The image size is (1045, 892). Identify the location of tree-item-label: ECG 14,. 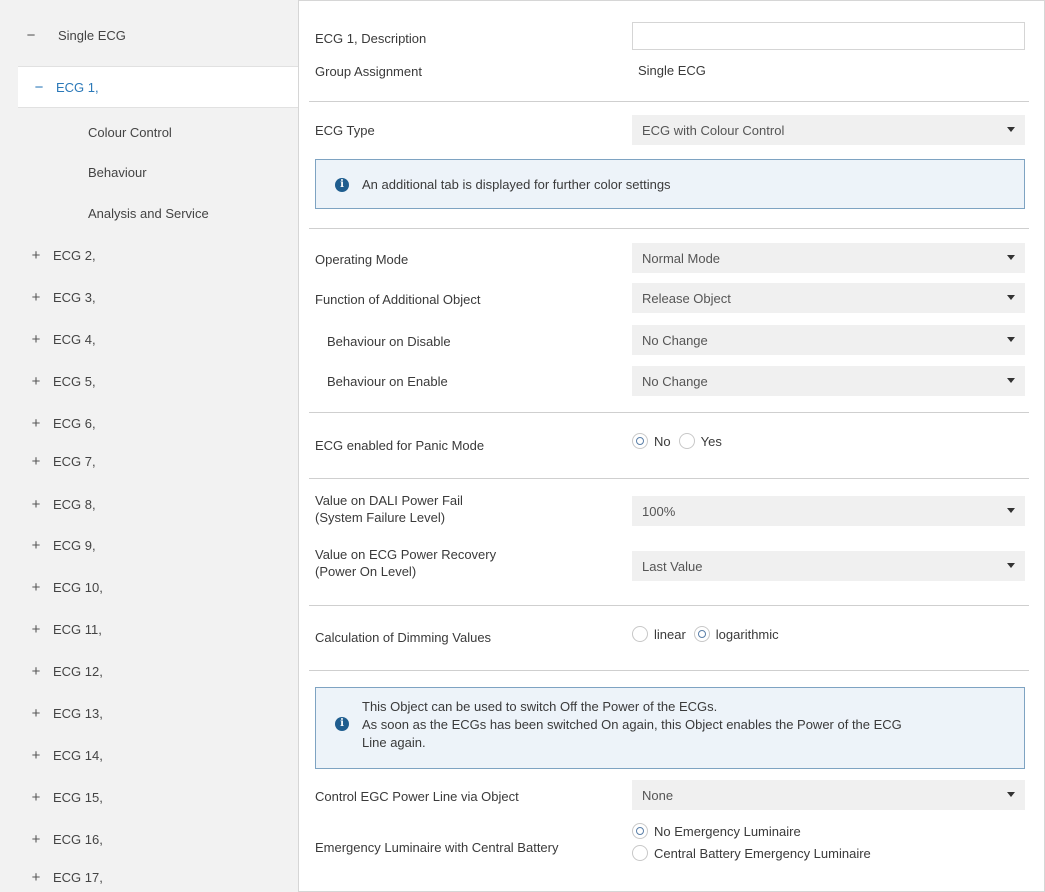
(78, 755).